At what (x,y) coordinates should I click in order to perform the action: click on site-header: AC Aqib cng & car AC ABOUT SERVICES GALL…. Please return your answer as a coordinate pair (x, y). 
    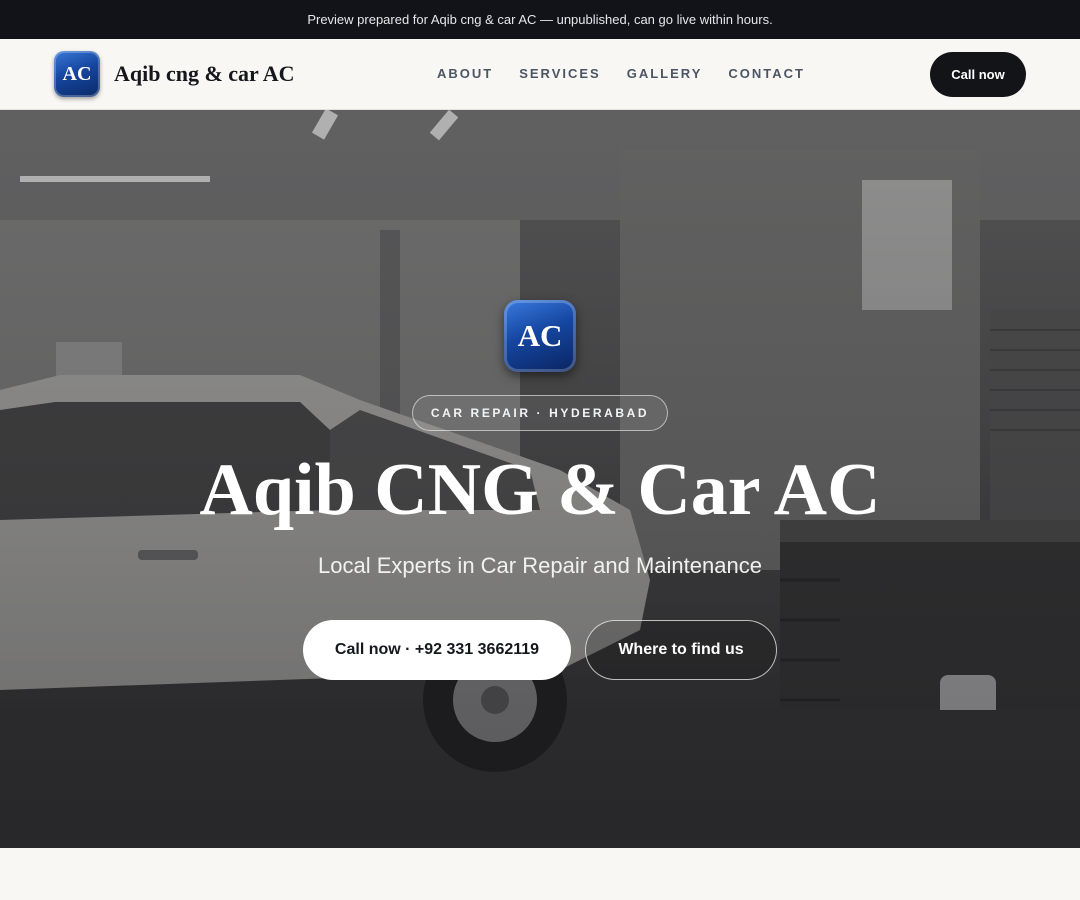
    Looking at the image, I should click on (540, 74).